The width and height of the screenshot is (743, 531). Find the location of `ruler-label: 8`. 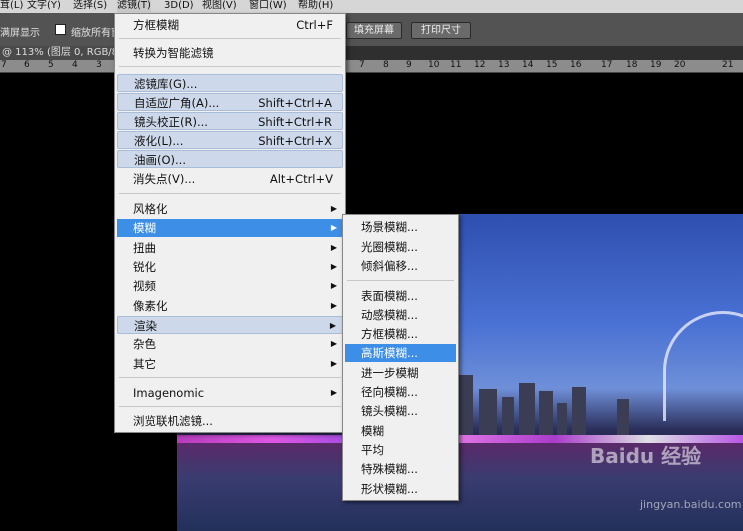

ruler-label: 8 is located at coordinates (386, 65).